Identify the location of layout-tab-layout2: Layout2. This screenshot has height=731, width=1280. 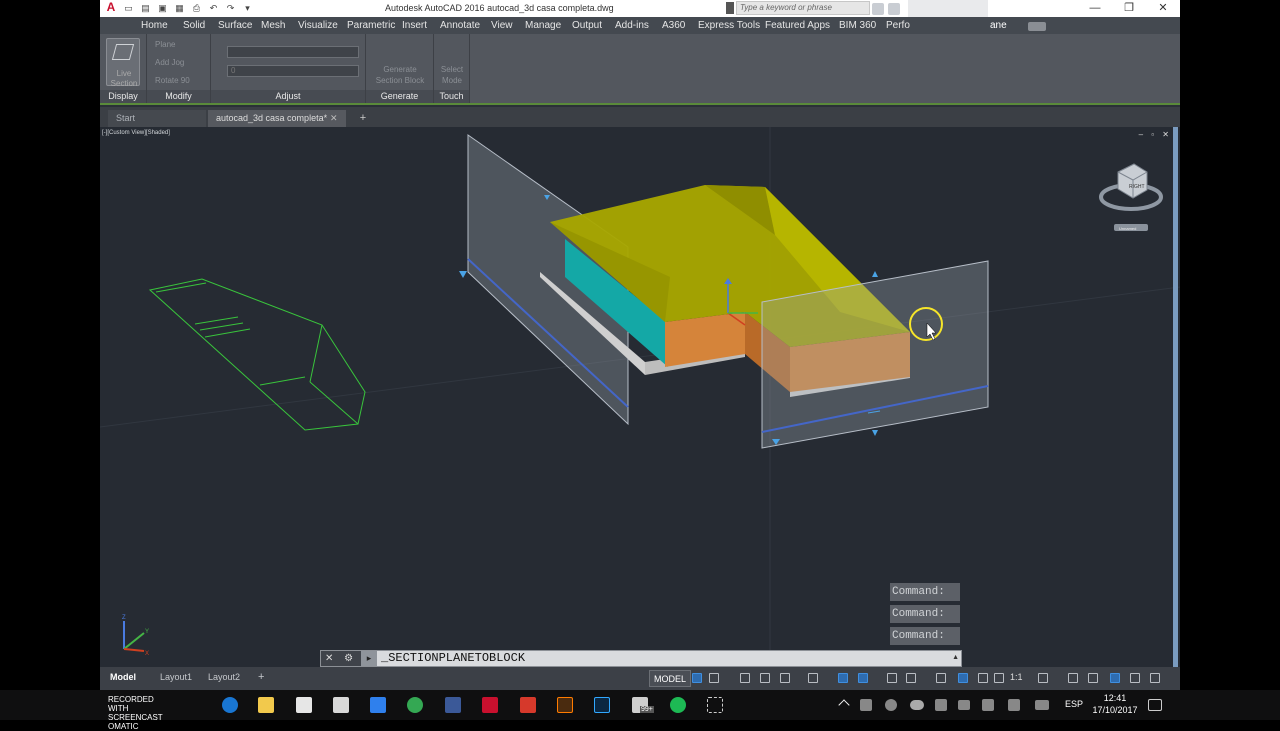
(224, 677).